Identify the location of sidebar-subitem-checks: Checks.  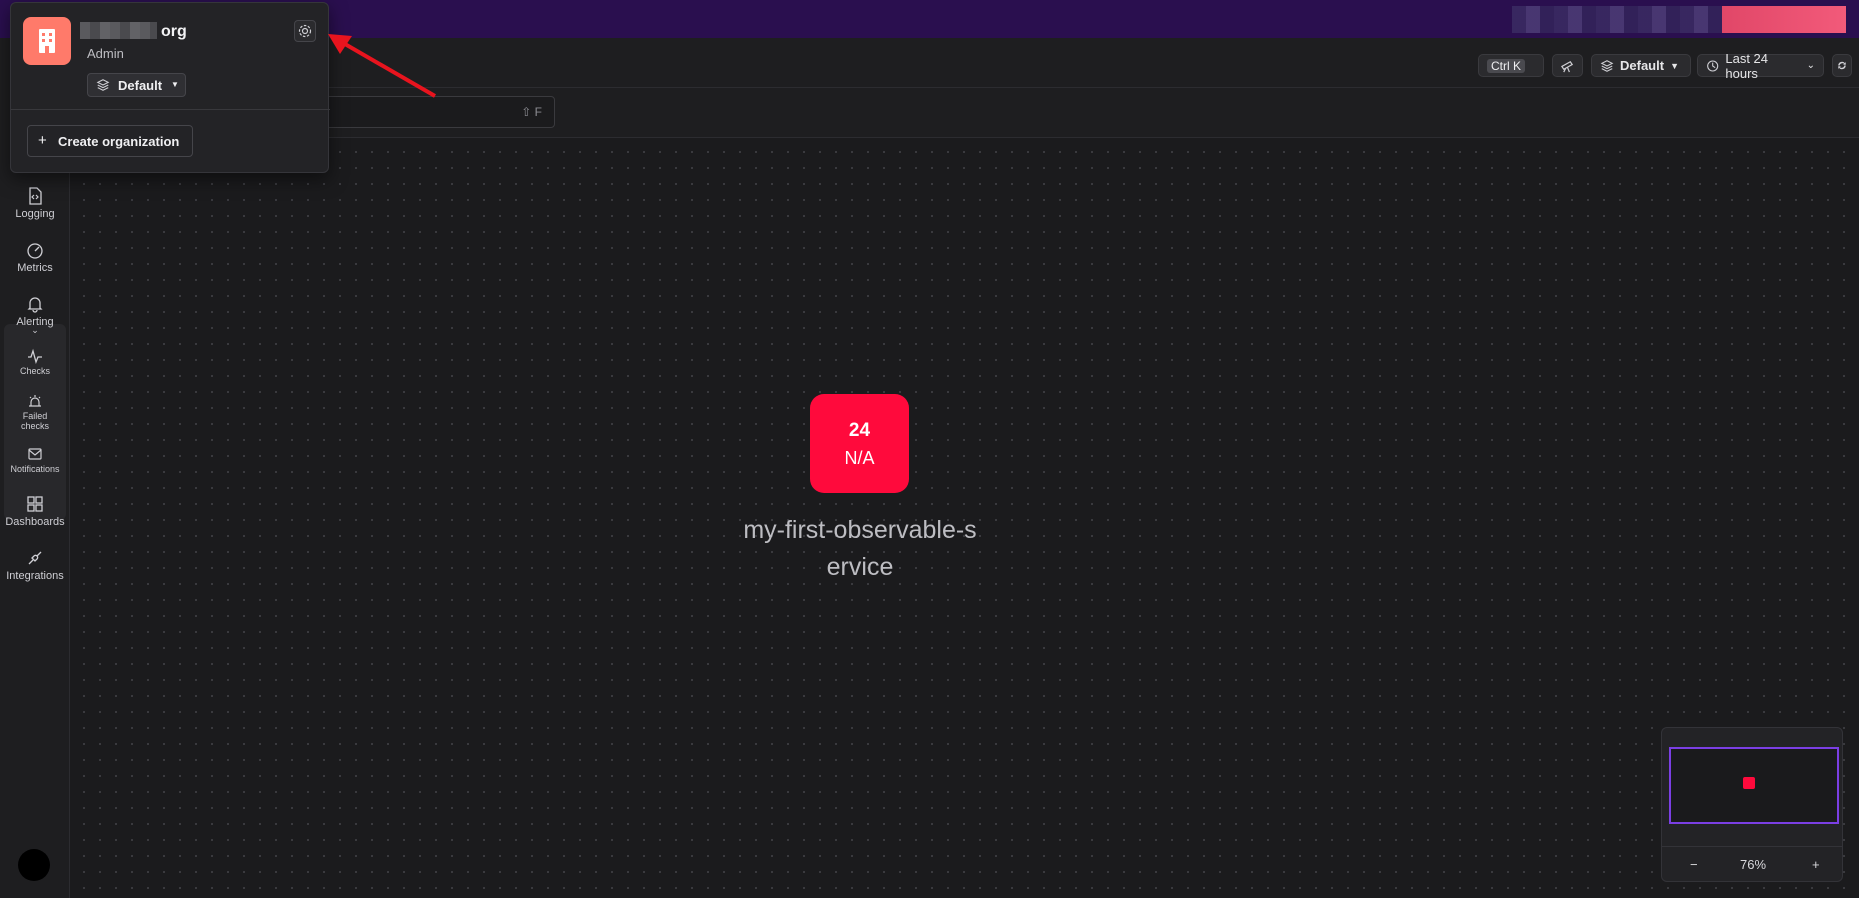
(35, 362).